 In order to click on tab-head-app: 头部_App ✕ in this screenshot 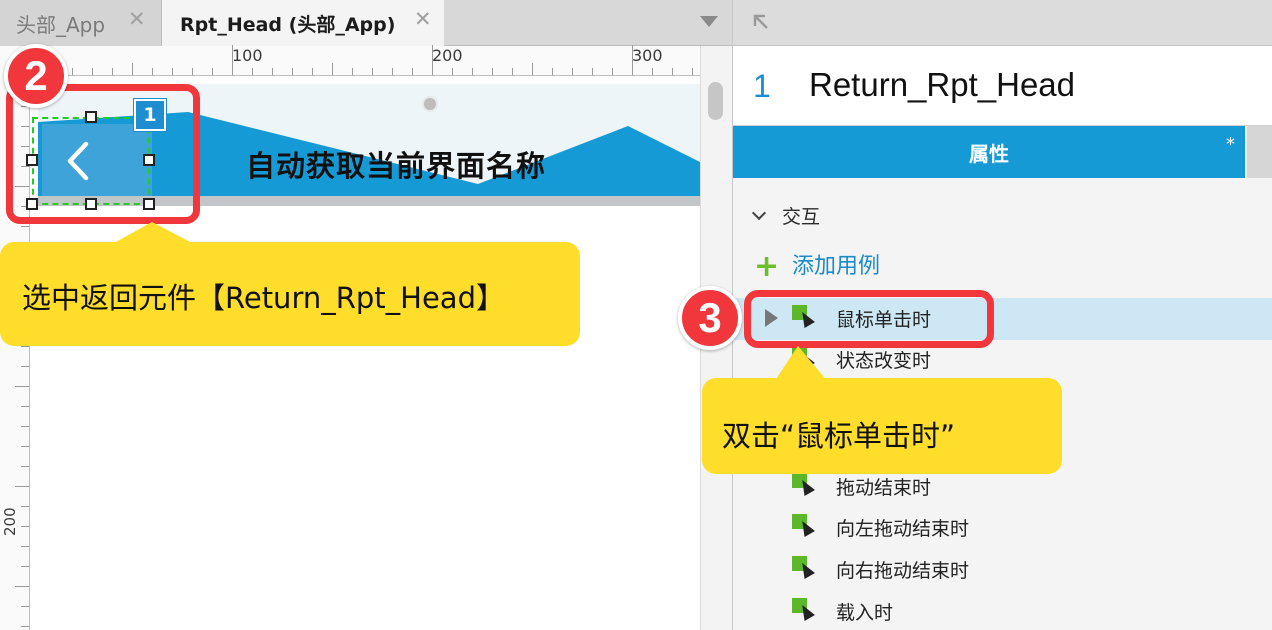, I will do `click(81, 23)`.